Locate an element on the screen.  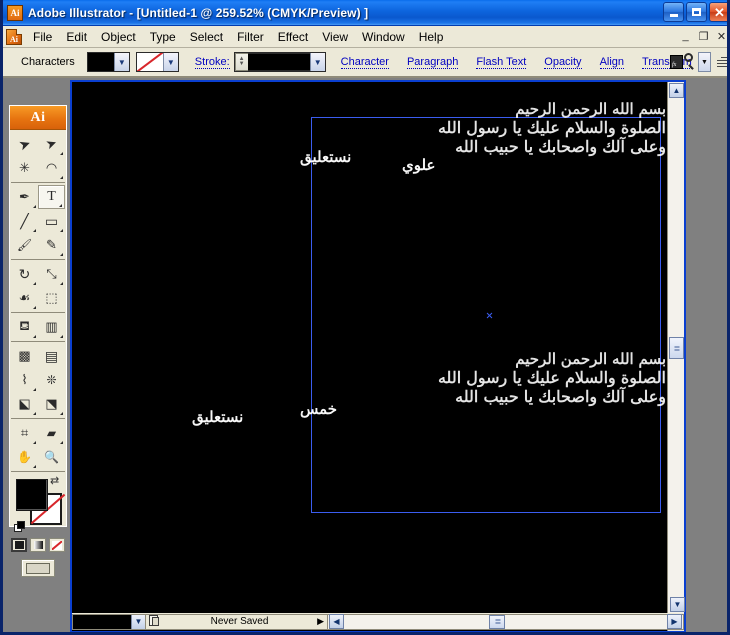
tool-rotate: ↻ is located at coordinates (24, 274).